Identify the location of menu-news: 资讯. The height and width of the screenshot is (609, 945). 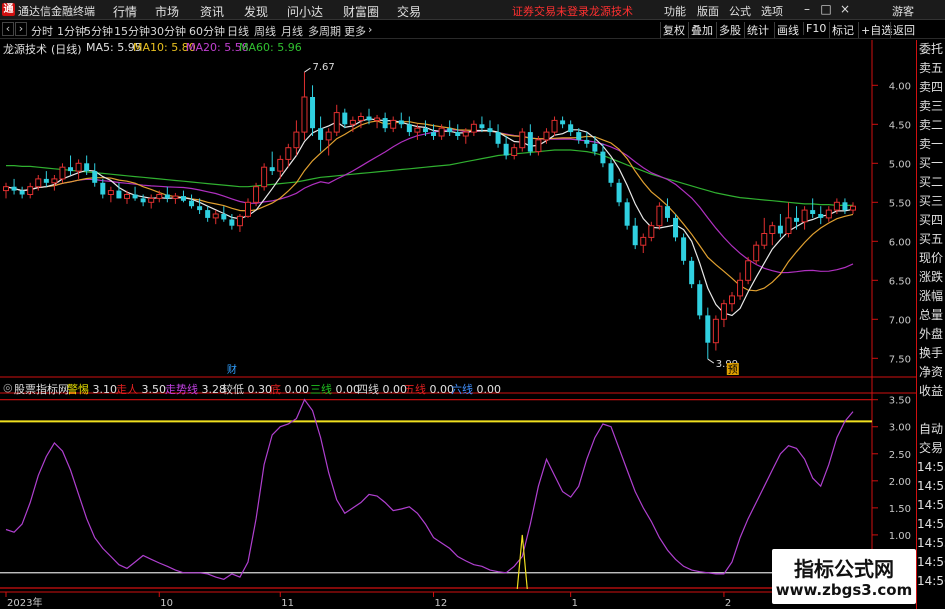
(212, 11).